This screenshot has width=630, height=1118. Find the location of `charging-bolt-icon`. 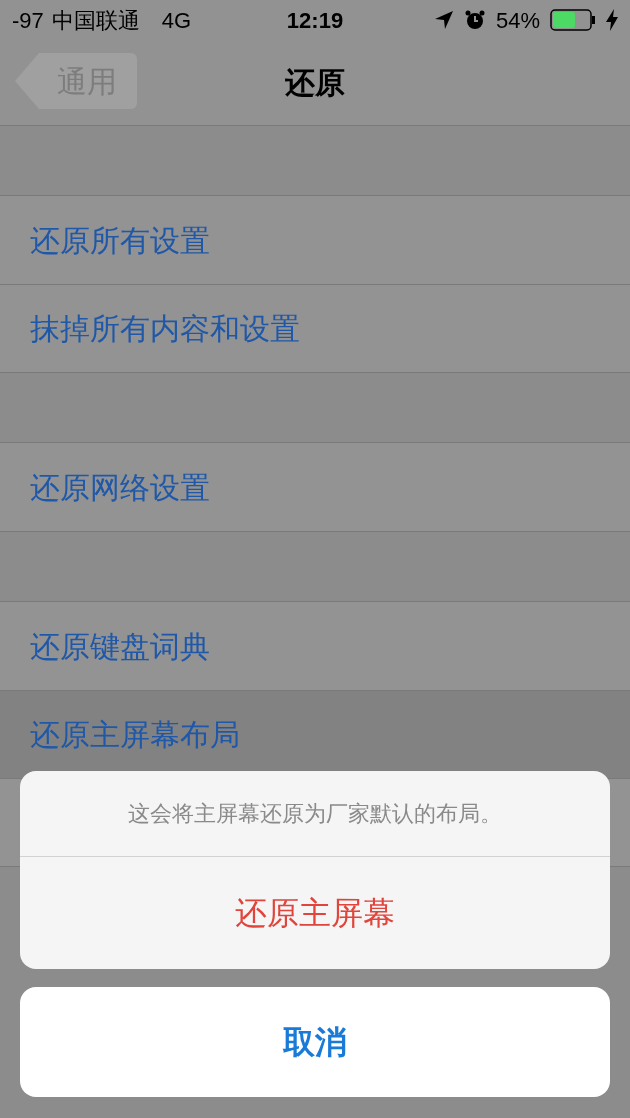

charging-bolt-icon is located at coordinates (612, 20).